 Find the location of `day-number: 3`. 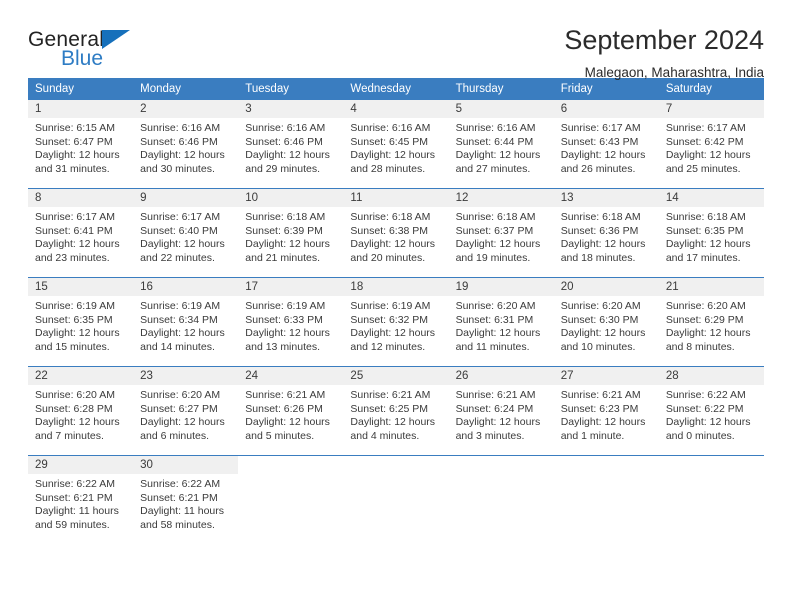

day-number: 3 is located at coordinates (291, 109).